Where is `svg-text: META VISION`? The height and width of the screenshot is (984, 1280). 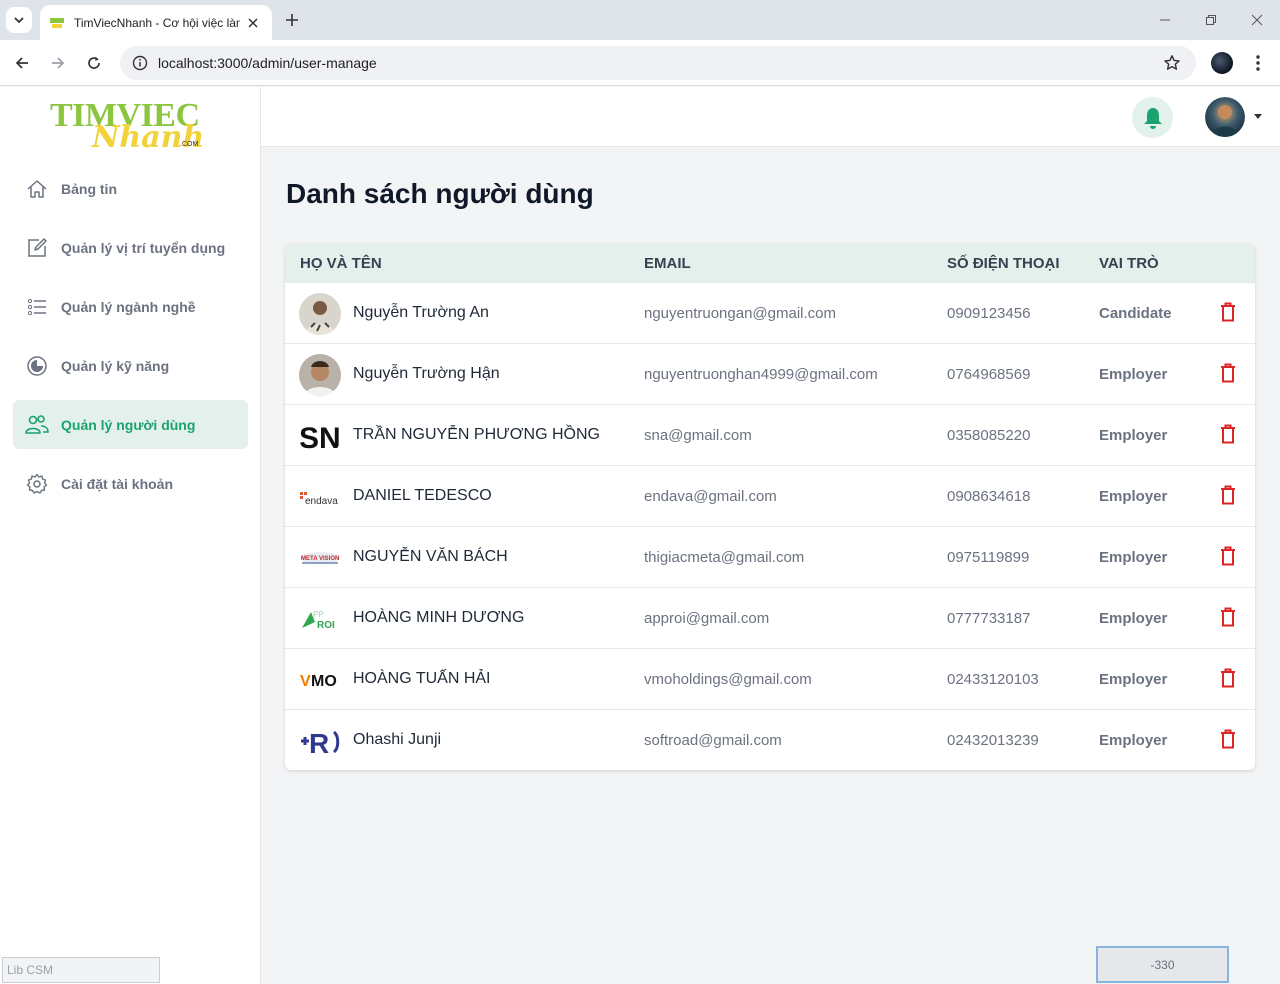 svg-text: META VISION is located at coordinates (320, 559).